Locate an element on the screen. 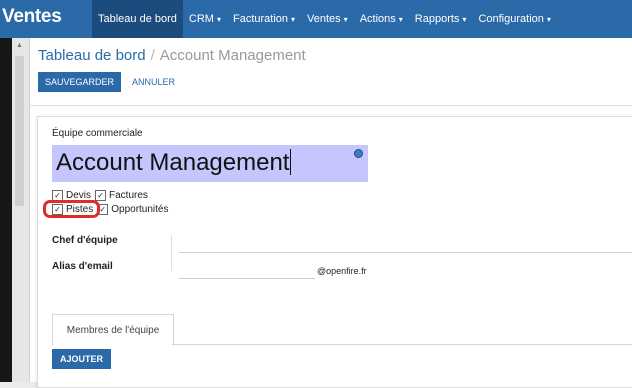 The height and width of the screenshot is (388, 632). add-member-button: AJOUTER is located at coordinates (81, 359).